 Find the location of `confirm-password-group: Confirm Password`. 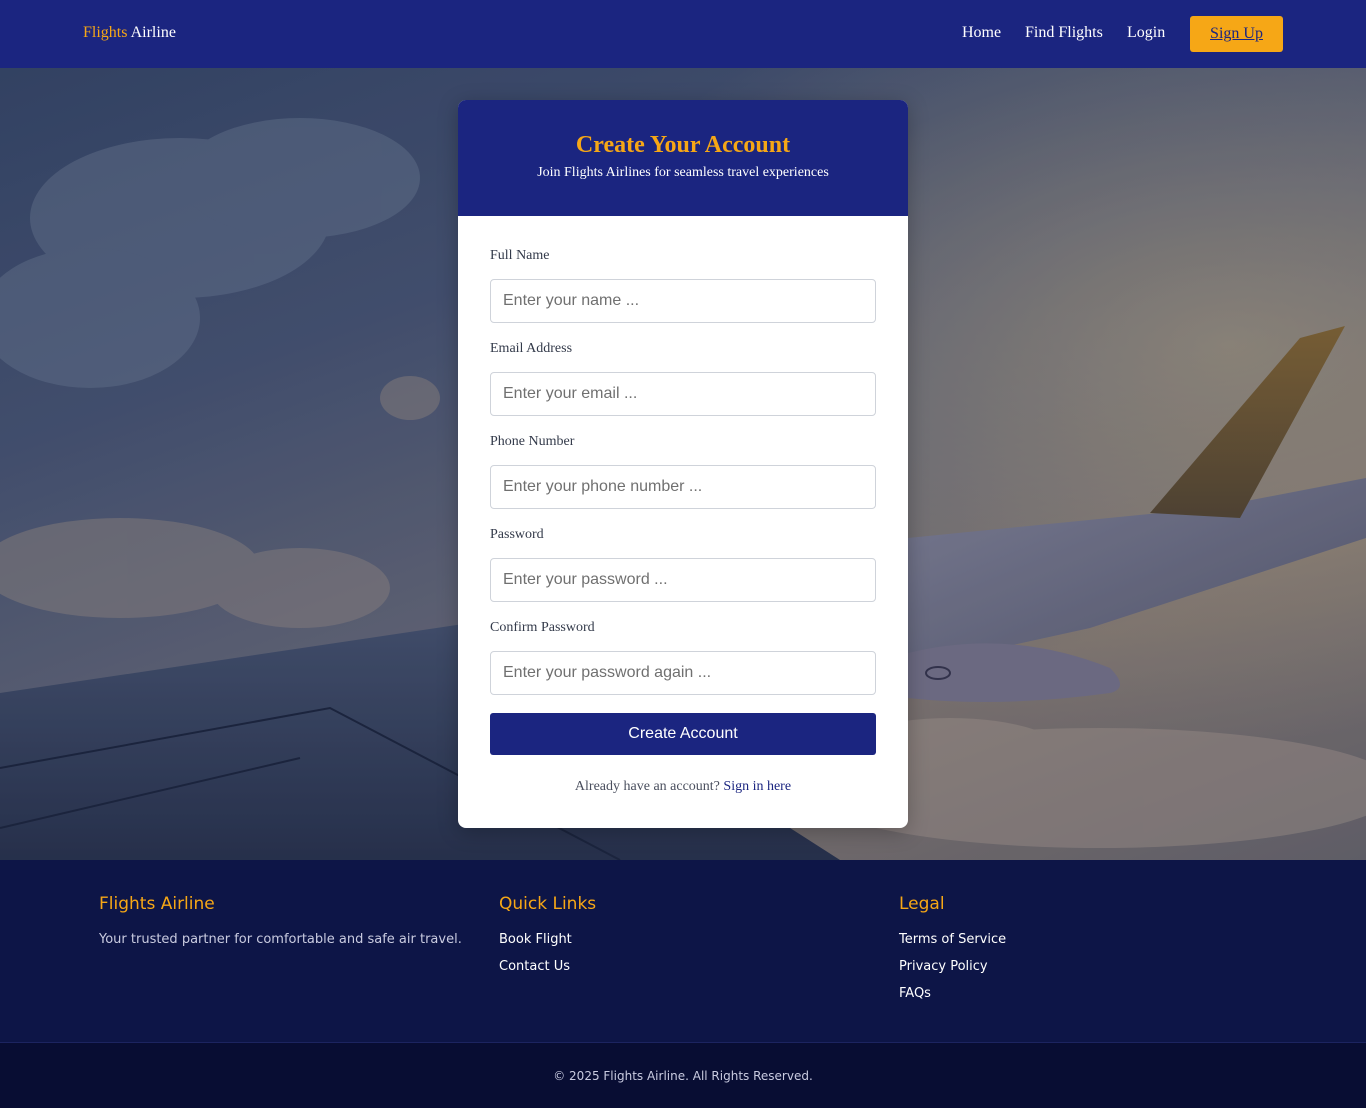

confirm-password-group: Confirm Password is located at coordinates (683, 657).